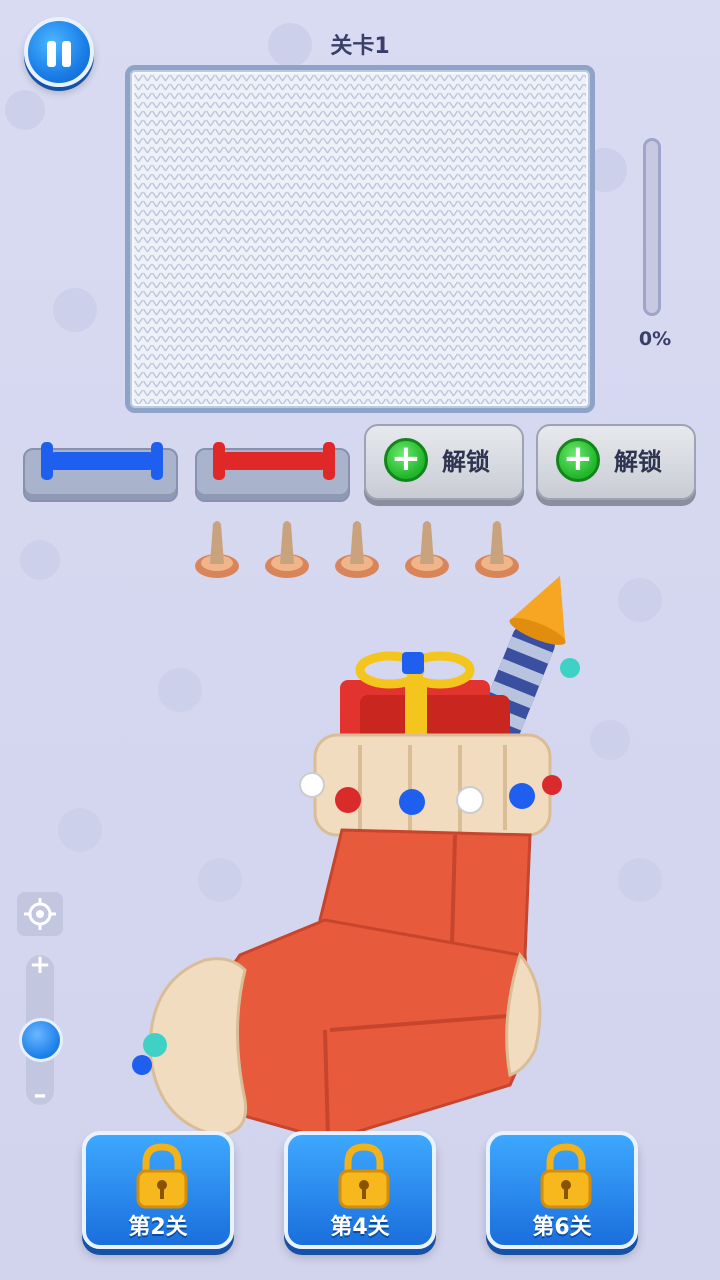 The height and width of the screenshot is (1280, 720). Describe the element at coordinates (562, 1227) in the screenshot. I see `level-6-label: 第6关` at that location.